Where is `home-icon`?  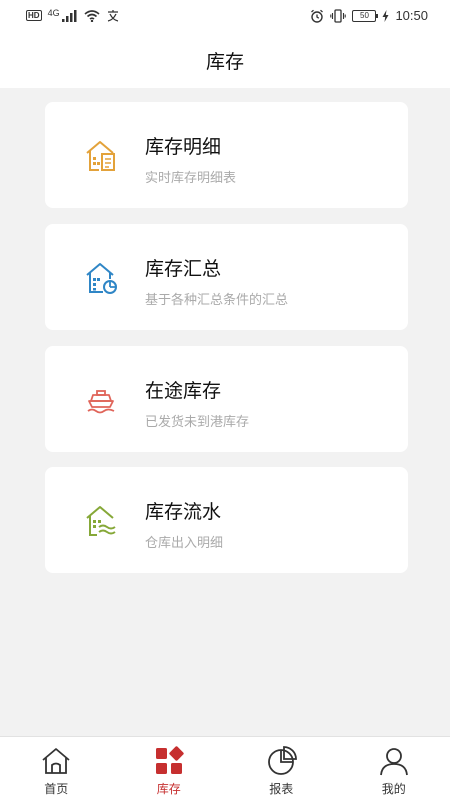 home-icon is located at coordinates (56, 761).